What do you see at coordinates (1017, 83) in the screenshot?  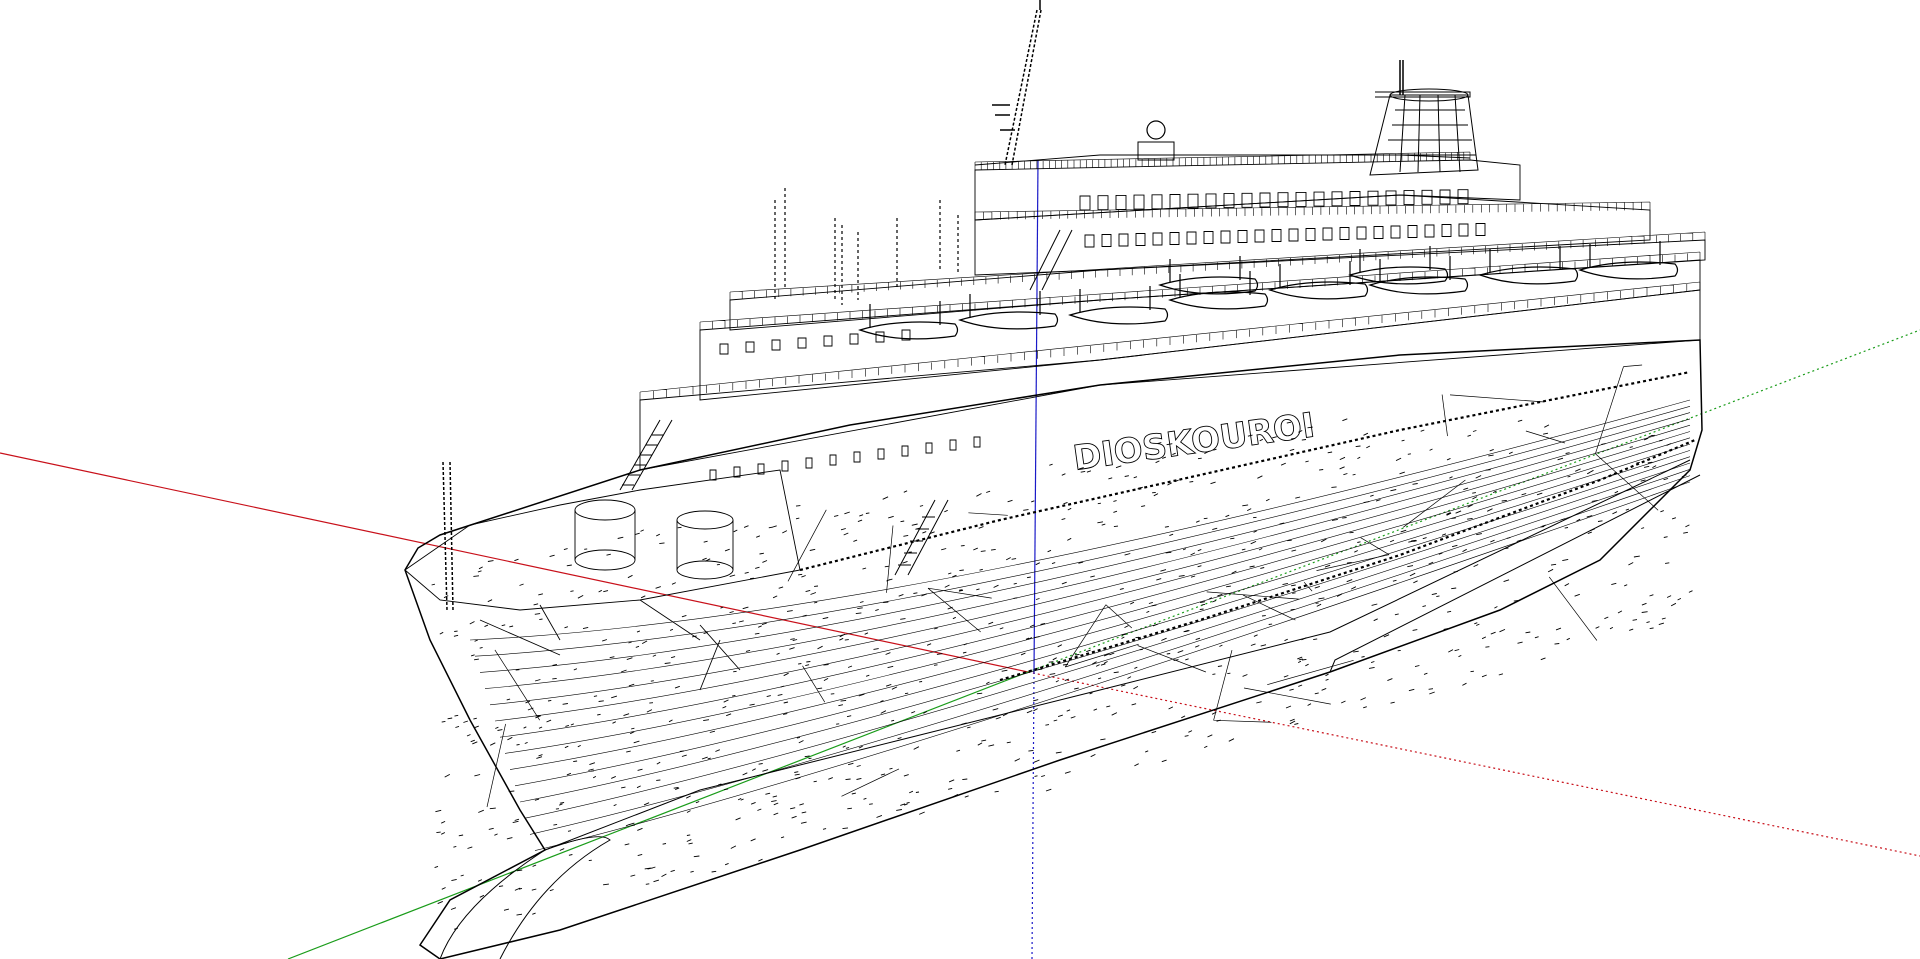 I see `main-mast` at bounding box center [1017, 83].